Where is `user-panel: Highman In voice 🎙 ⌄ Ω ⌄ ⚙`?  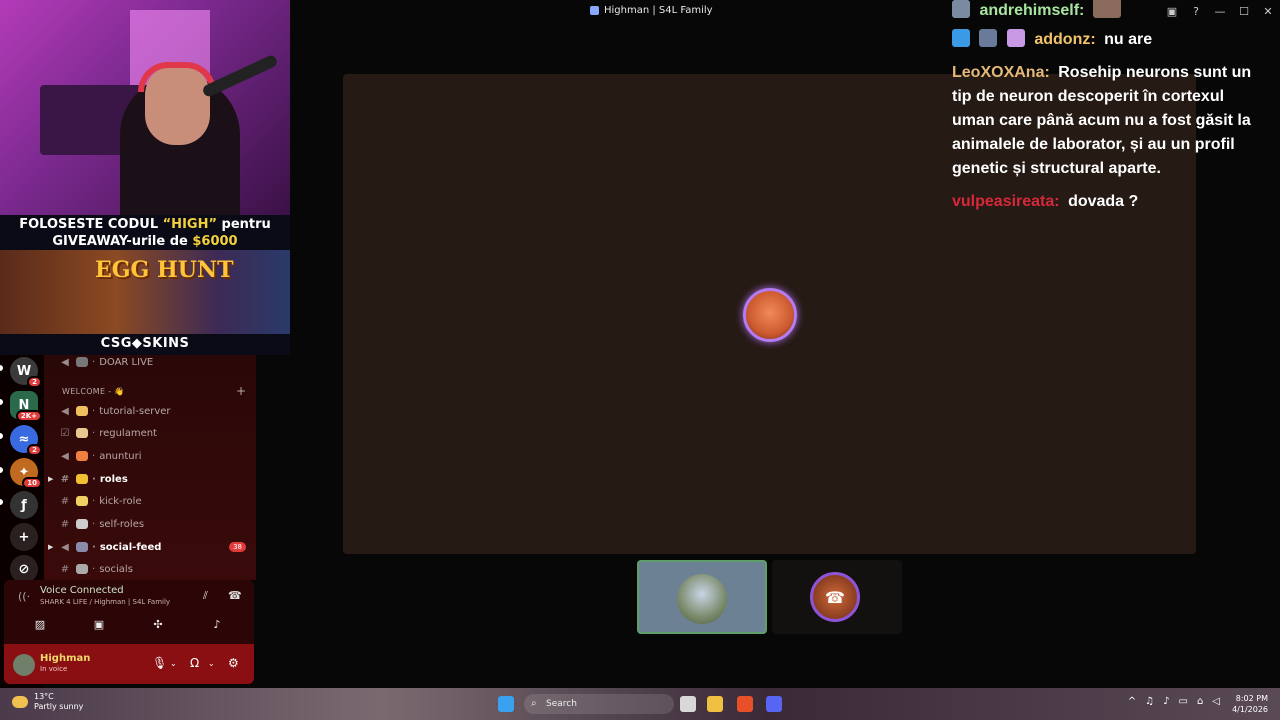 user-panel: Highman In voice 🎙 ⌄ Ω ⌄ ⚙ is located at coordinates (129, 664).